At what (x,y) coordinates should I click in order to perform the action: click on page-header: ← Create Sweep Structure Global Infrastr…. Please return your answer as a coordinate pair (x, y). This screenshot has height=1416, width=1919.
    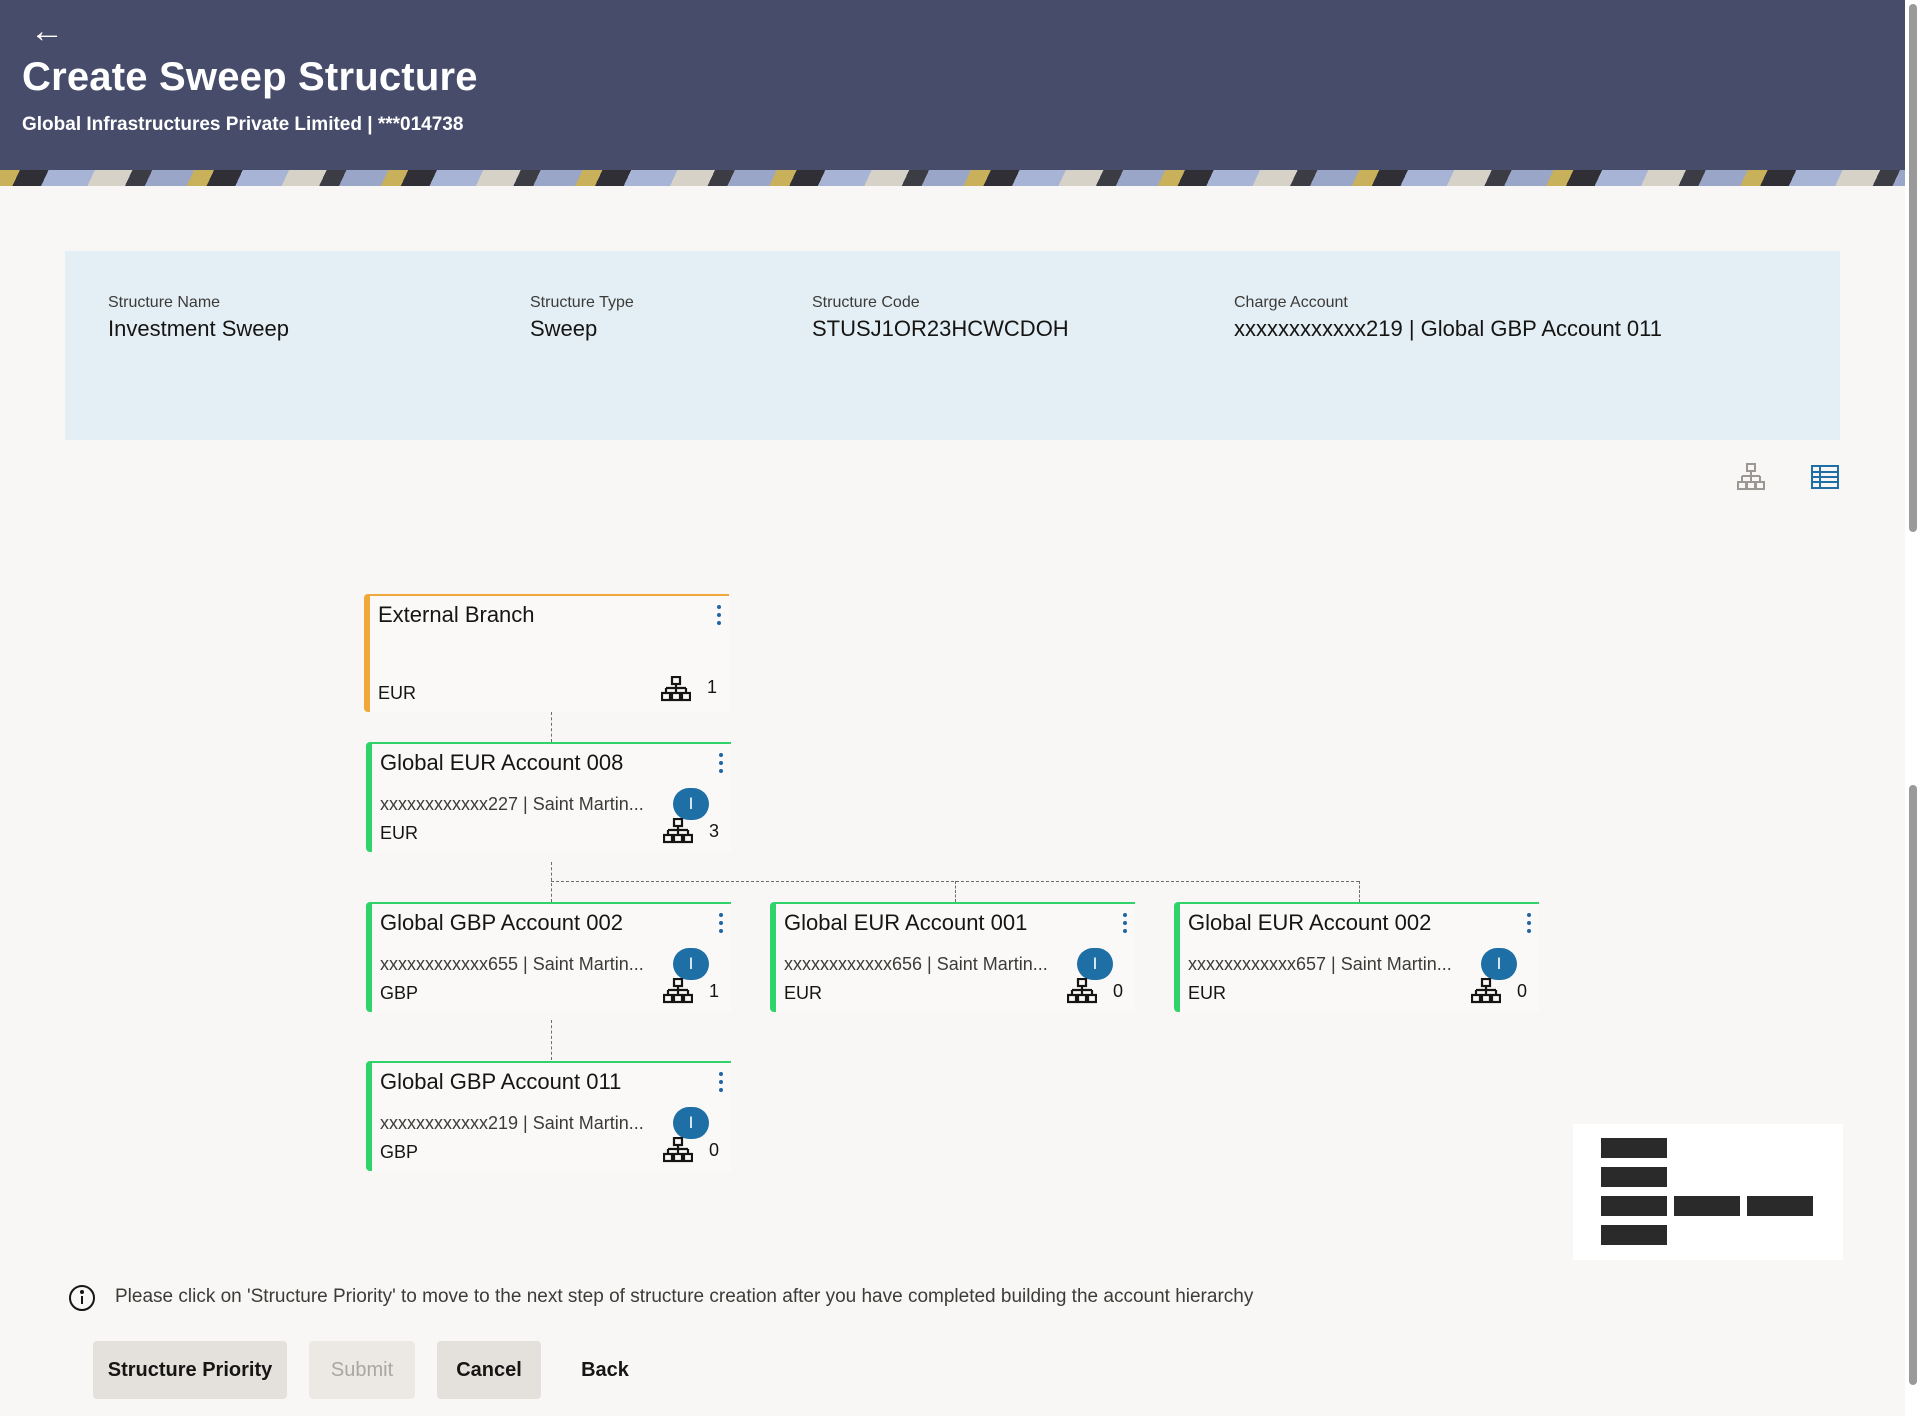
    Looking at the image, I should click on (952, 93).